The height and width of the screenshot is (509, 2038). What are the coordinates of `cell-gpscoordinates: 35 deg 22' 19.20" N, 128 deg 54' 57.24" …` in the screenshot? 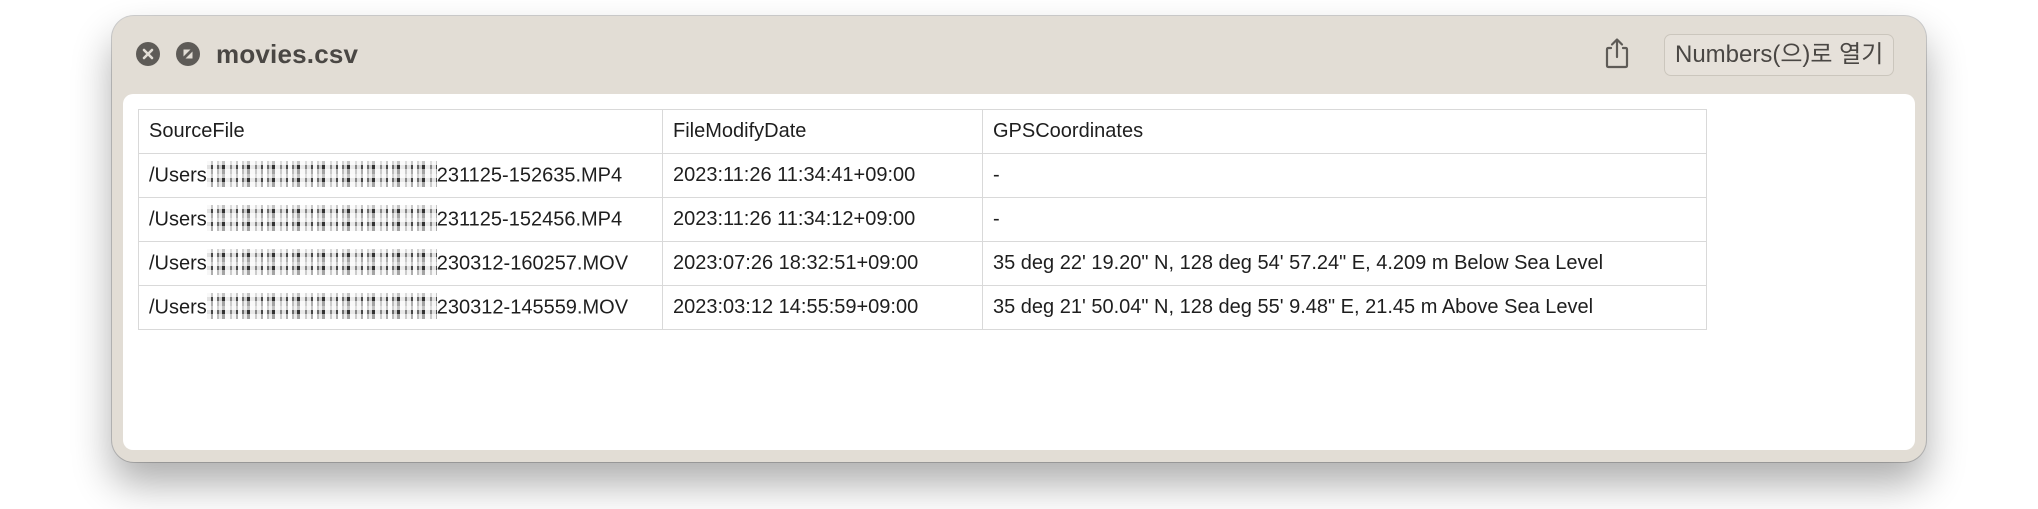 It's located at (1344, 263).